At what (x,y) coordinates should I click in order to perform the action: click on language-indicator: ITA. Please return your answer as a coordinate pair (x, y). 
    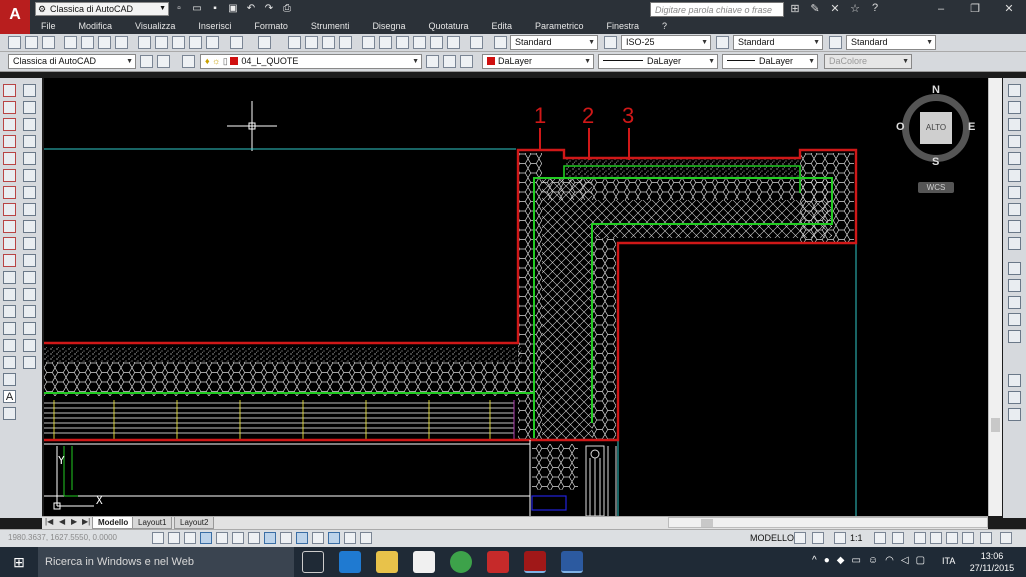
    Looking at the image, I should click on (948, 561).